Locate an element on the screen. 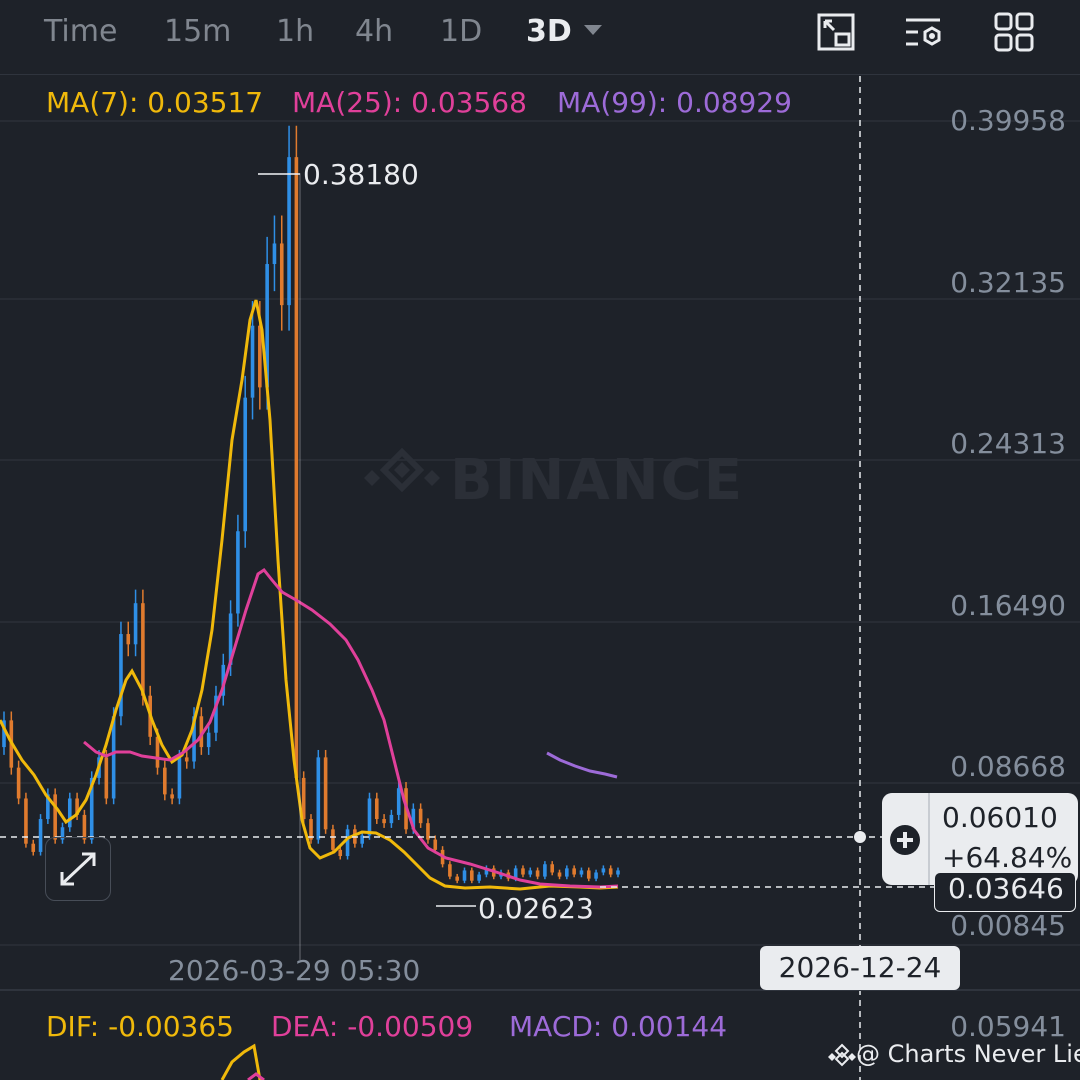  credit-watermark: @ Charts Never Lie is located at coordinates (954, 1054).